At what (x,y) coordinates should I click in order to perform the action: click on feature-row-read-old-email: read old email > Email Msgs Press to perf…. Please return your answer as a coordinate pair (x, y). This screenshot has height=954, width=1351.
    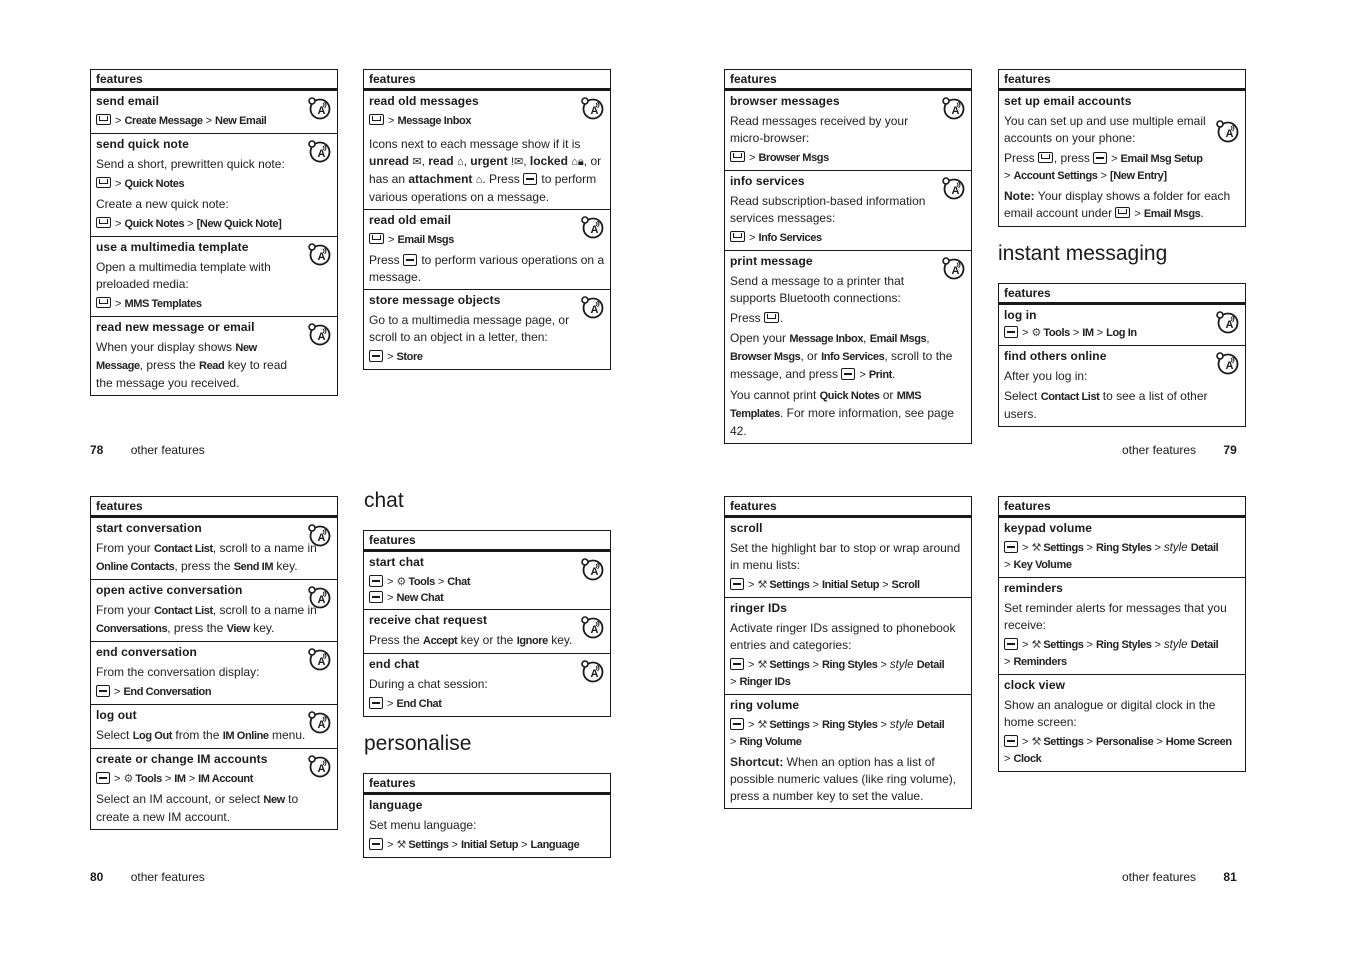
    Looking at the image, I should click on (487, 249).